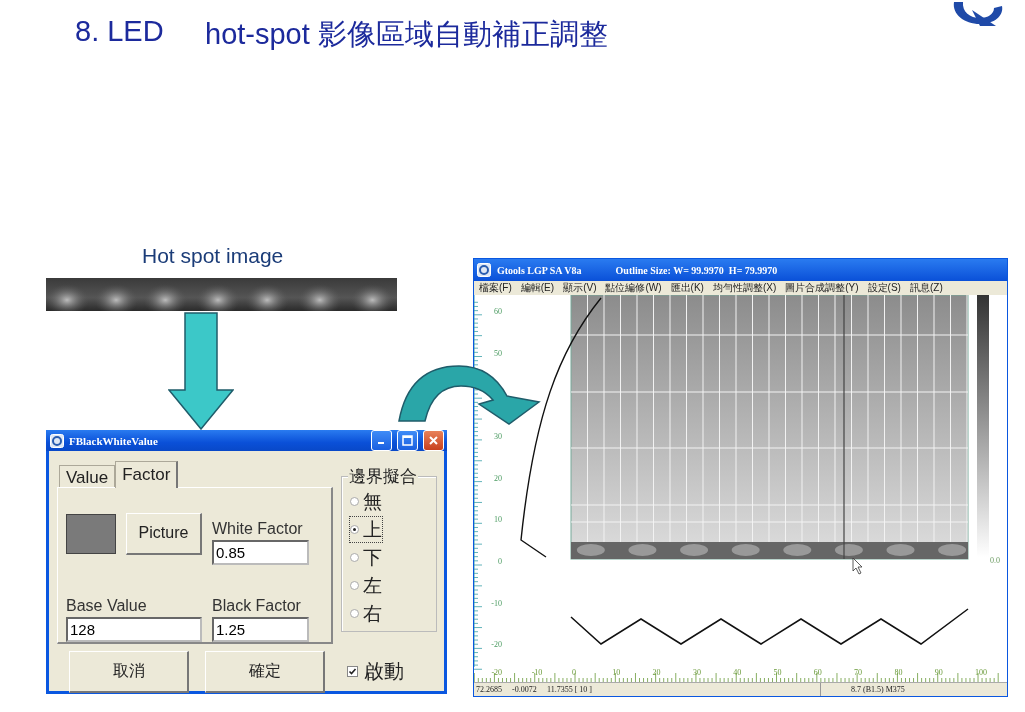  I want to click on menu-item: 訊息(Z), so click(926, 288).